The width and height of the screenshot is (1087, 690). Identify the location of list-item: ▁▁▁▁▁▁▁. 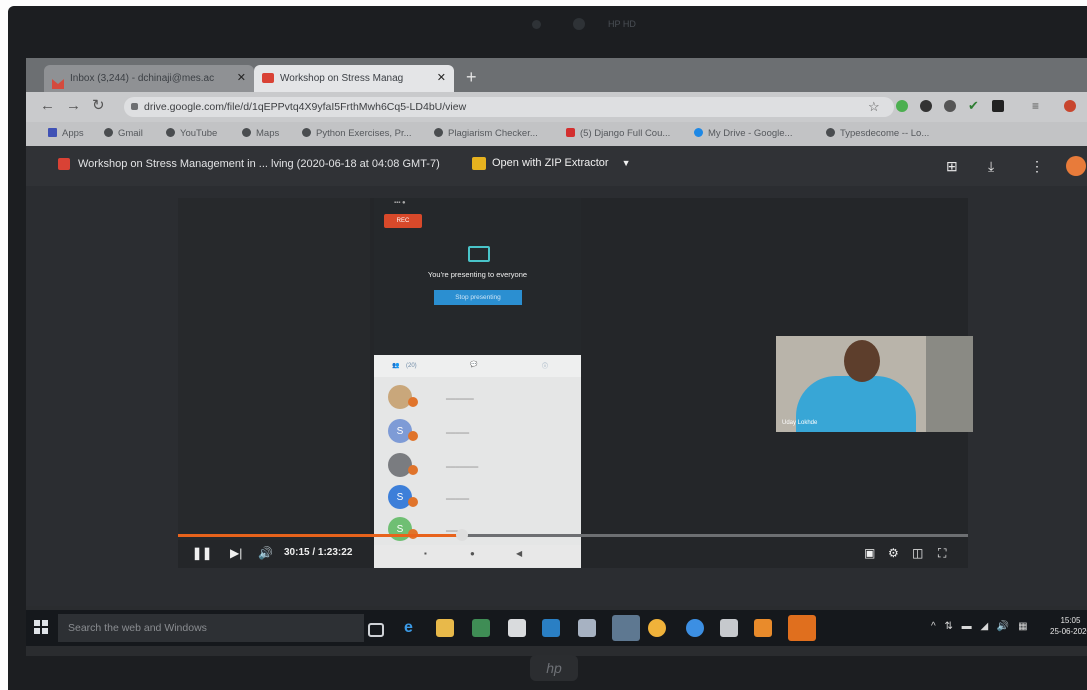
(478, 465).